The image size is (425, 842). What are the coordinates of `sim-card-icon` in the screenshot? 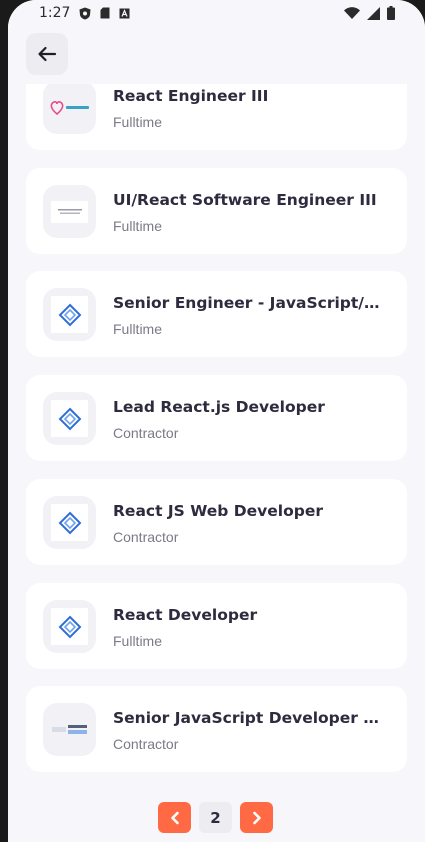 It's located at (105, 13).